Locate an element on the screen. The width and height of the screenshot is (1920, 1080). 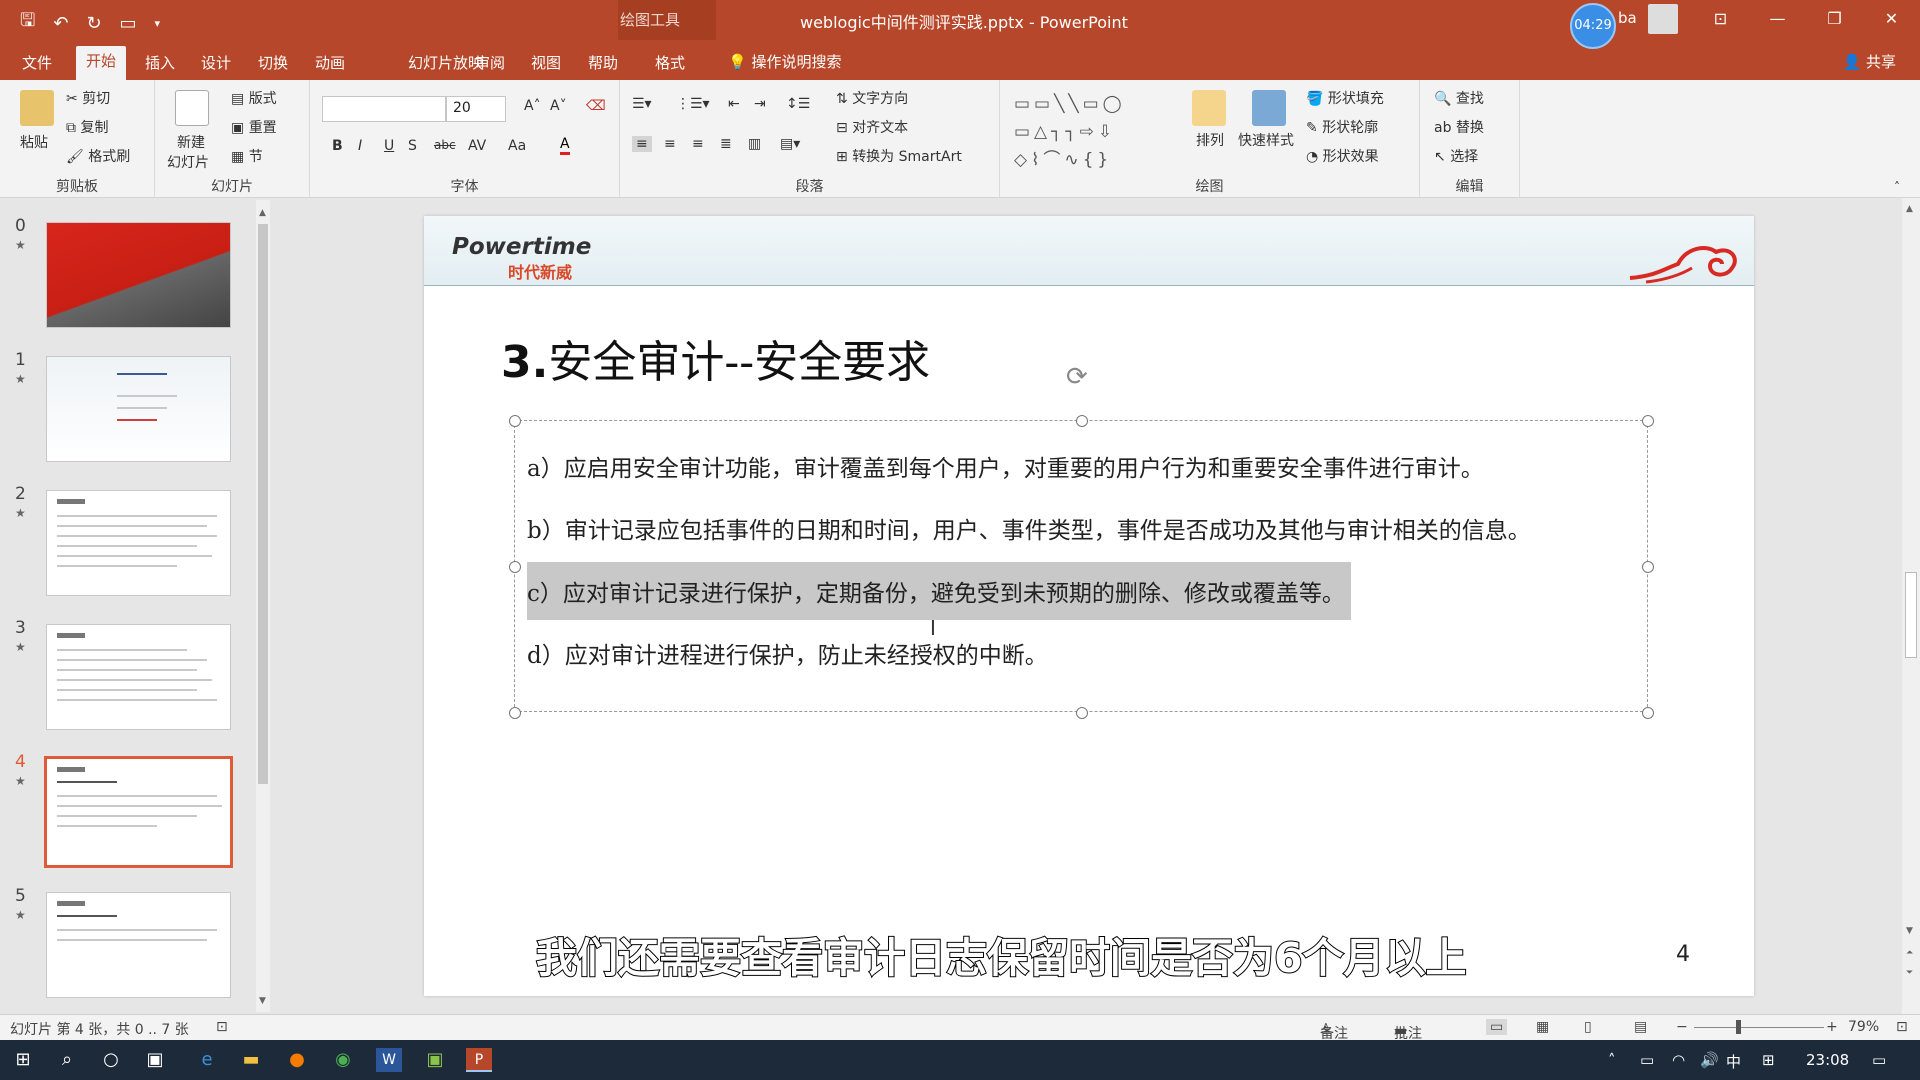
section-button: ▦ 节 is located at coordinates (247, 156).